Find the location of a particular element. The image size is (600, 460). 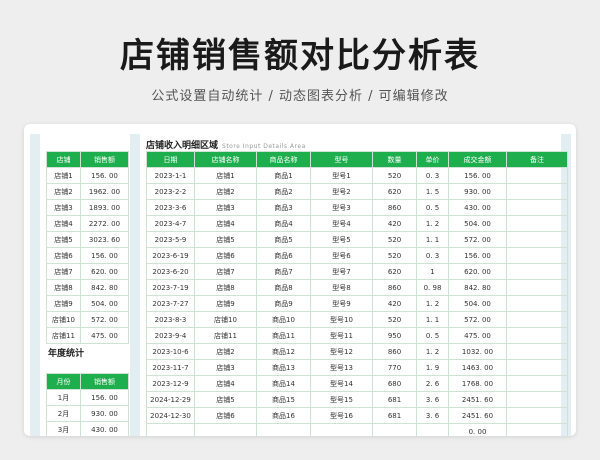

income-detail-cell: 商品12 is located at coordinates (283, 351).